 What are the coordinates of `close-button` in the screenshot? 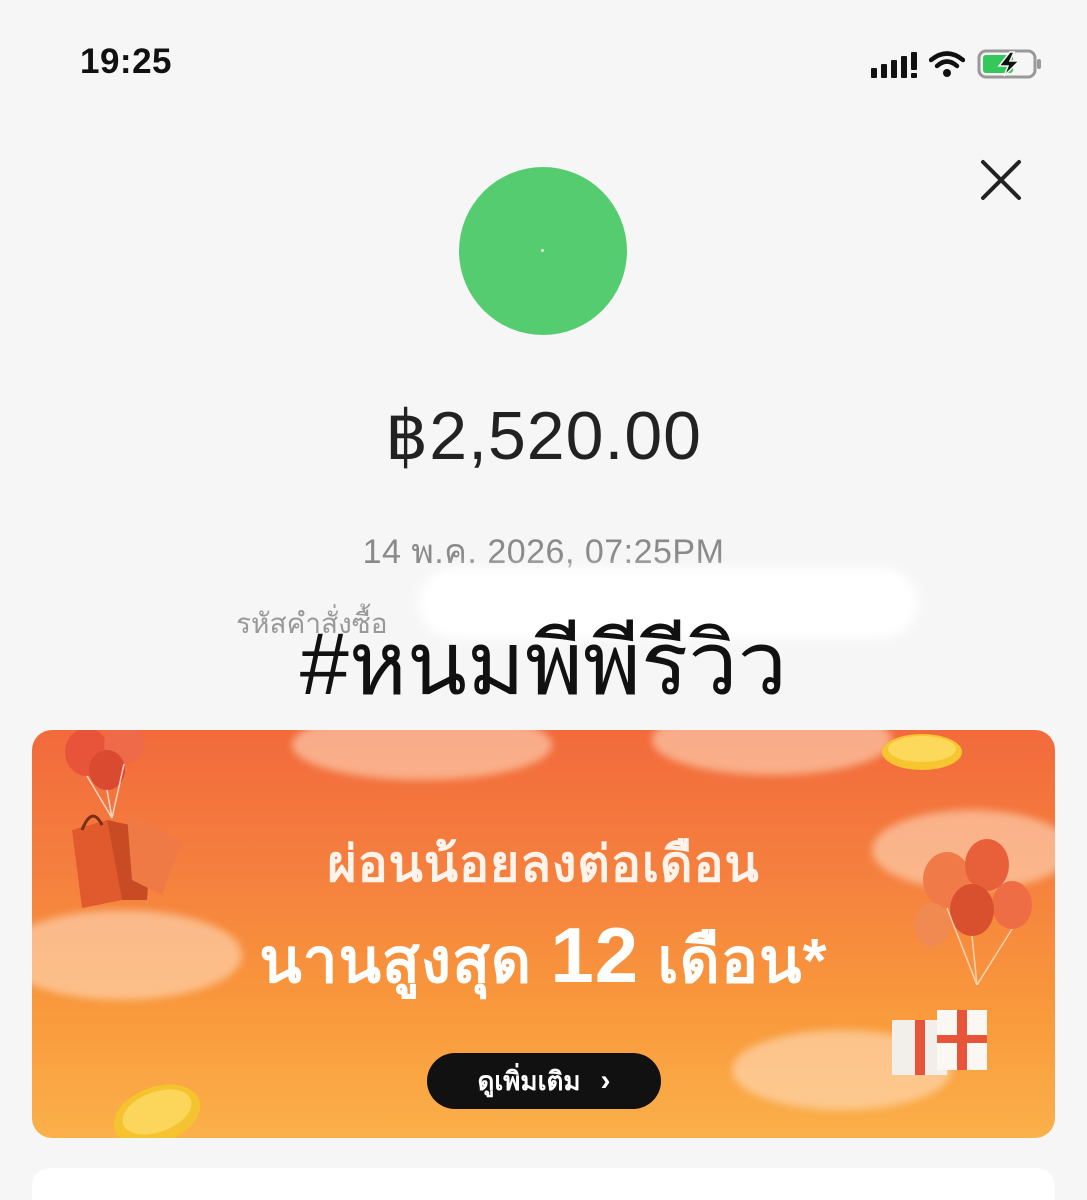 It's located at (1001, 180).